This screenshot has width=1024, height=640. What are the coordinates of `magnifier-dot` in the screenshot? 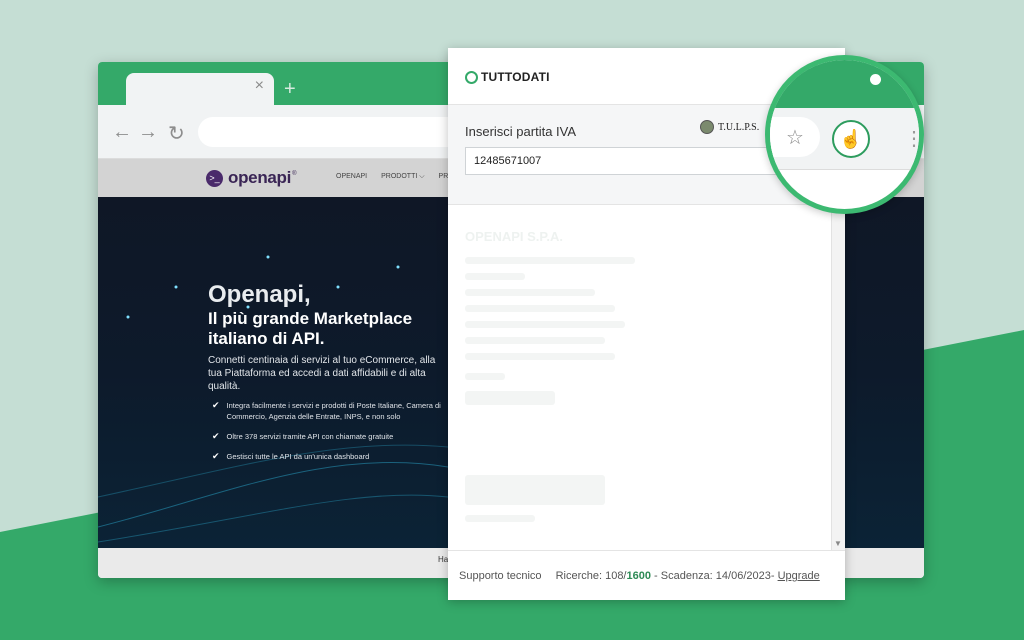 It's located at (875, 79).